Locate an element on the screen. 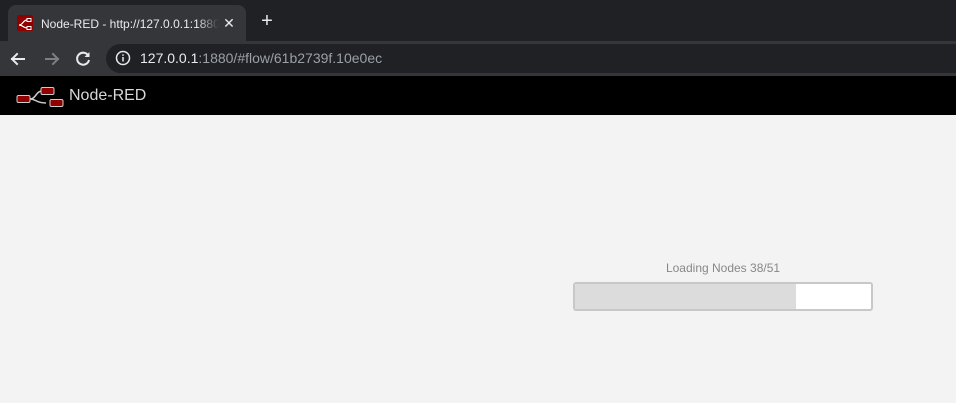 The width and height of the screenshot is (956, 403). node-red-favicon-icon is located at coordinates (25, 23).